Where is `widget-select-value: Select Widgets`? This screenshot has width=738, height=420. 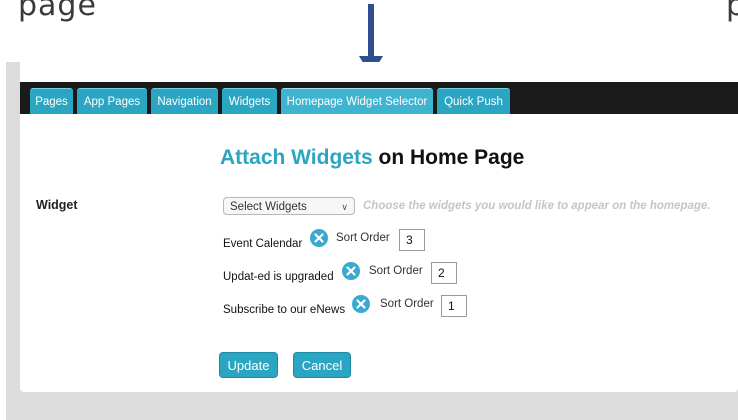
widget-select-value: Select Widgets is located at coordinates (268, 207).